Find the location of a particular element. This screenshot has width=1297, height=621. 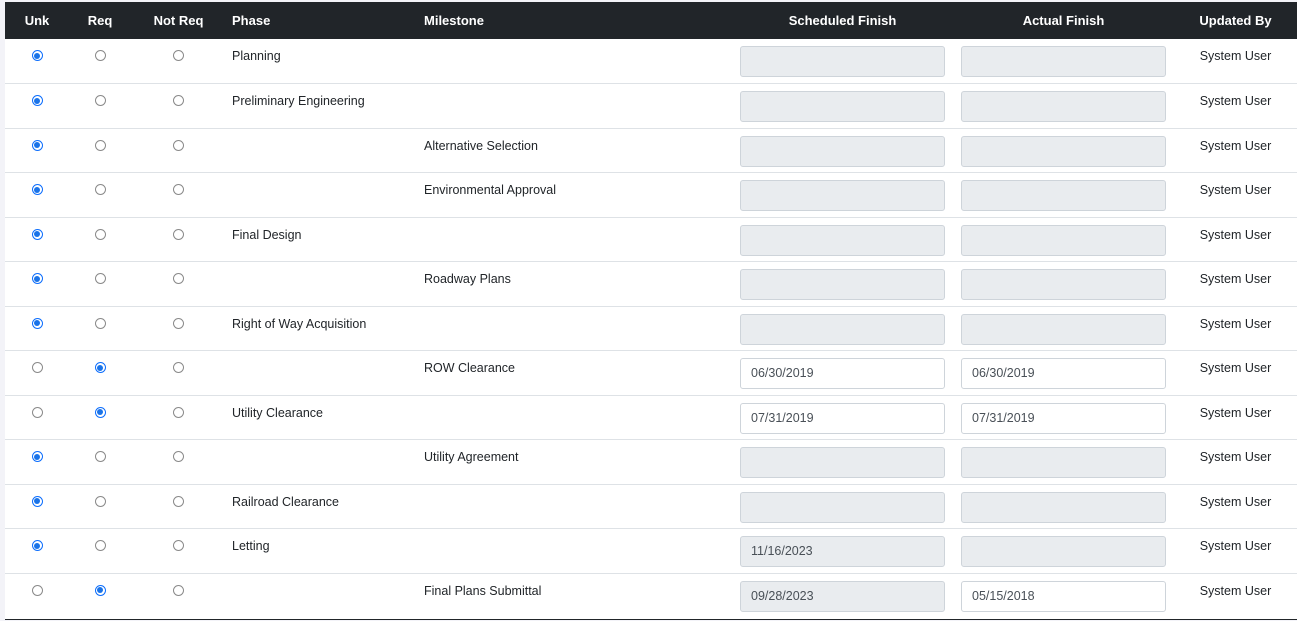

header-not-req: Not Req is located at coordinates (178, 20).